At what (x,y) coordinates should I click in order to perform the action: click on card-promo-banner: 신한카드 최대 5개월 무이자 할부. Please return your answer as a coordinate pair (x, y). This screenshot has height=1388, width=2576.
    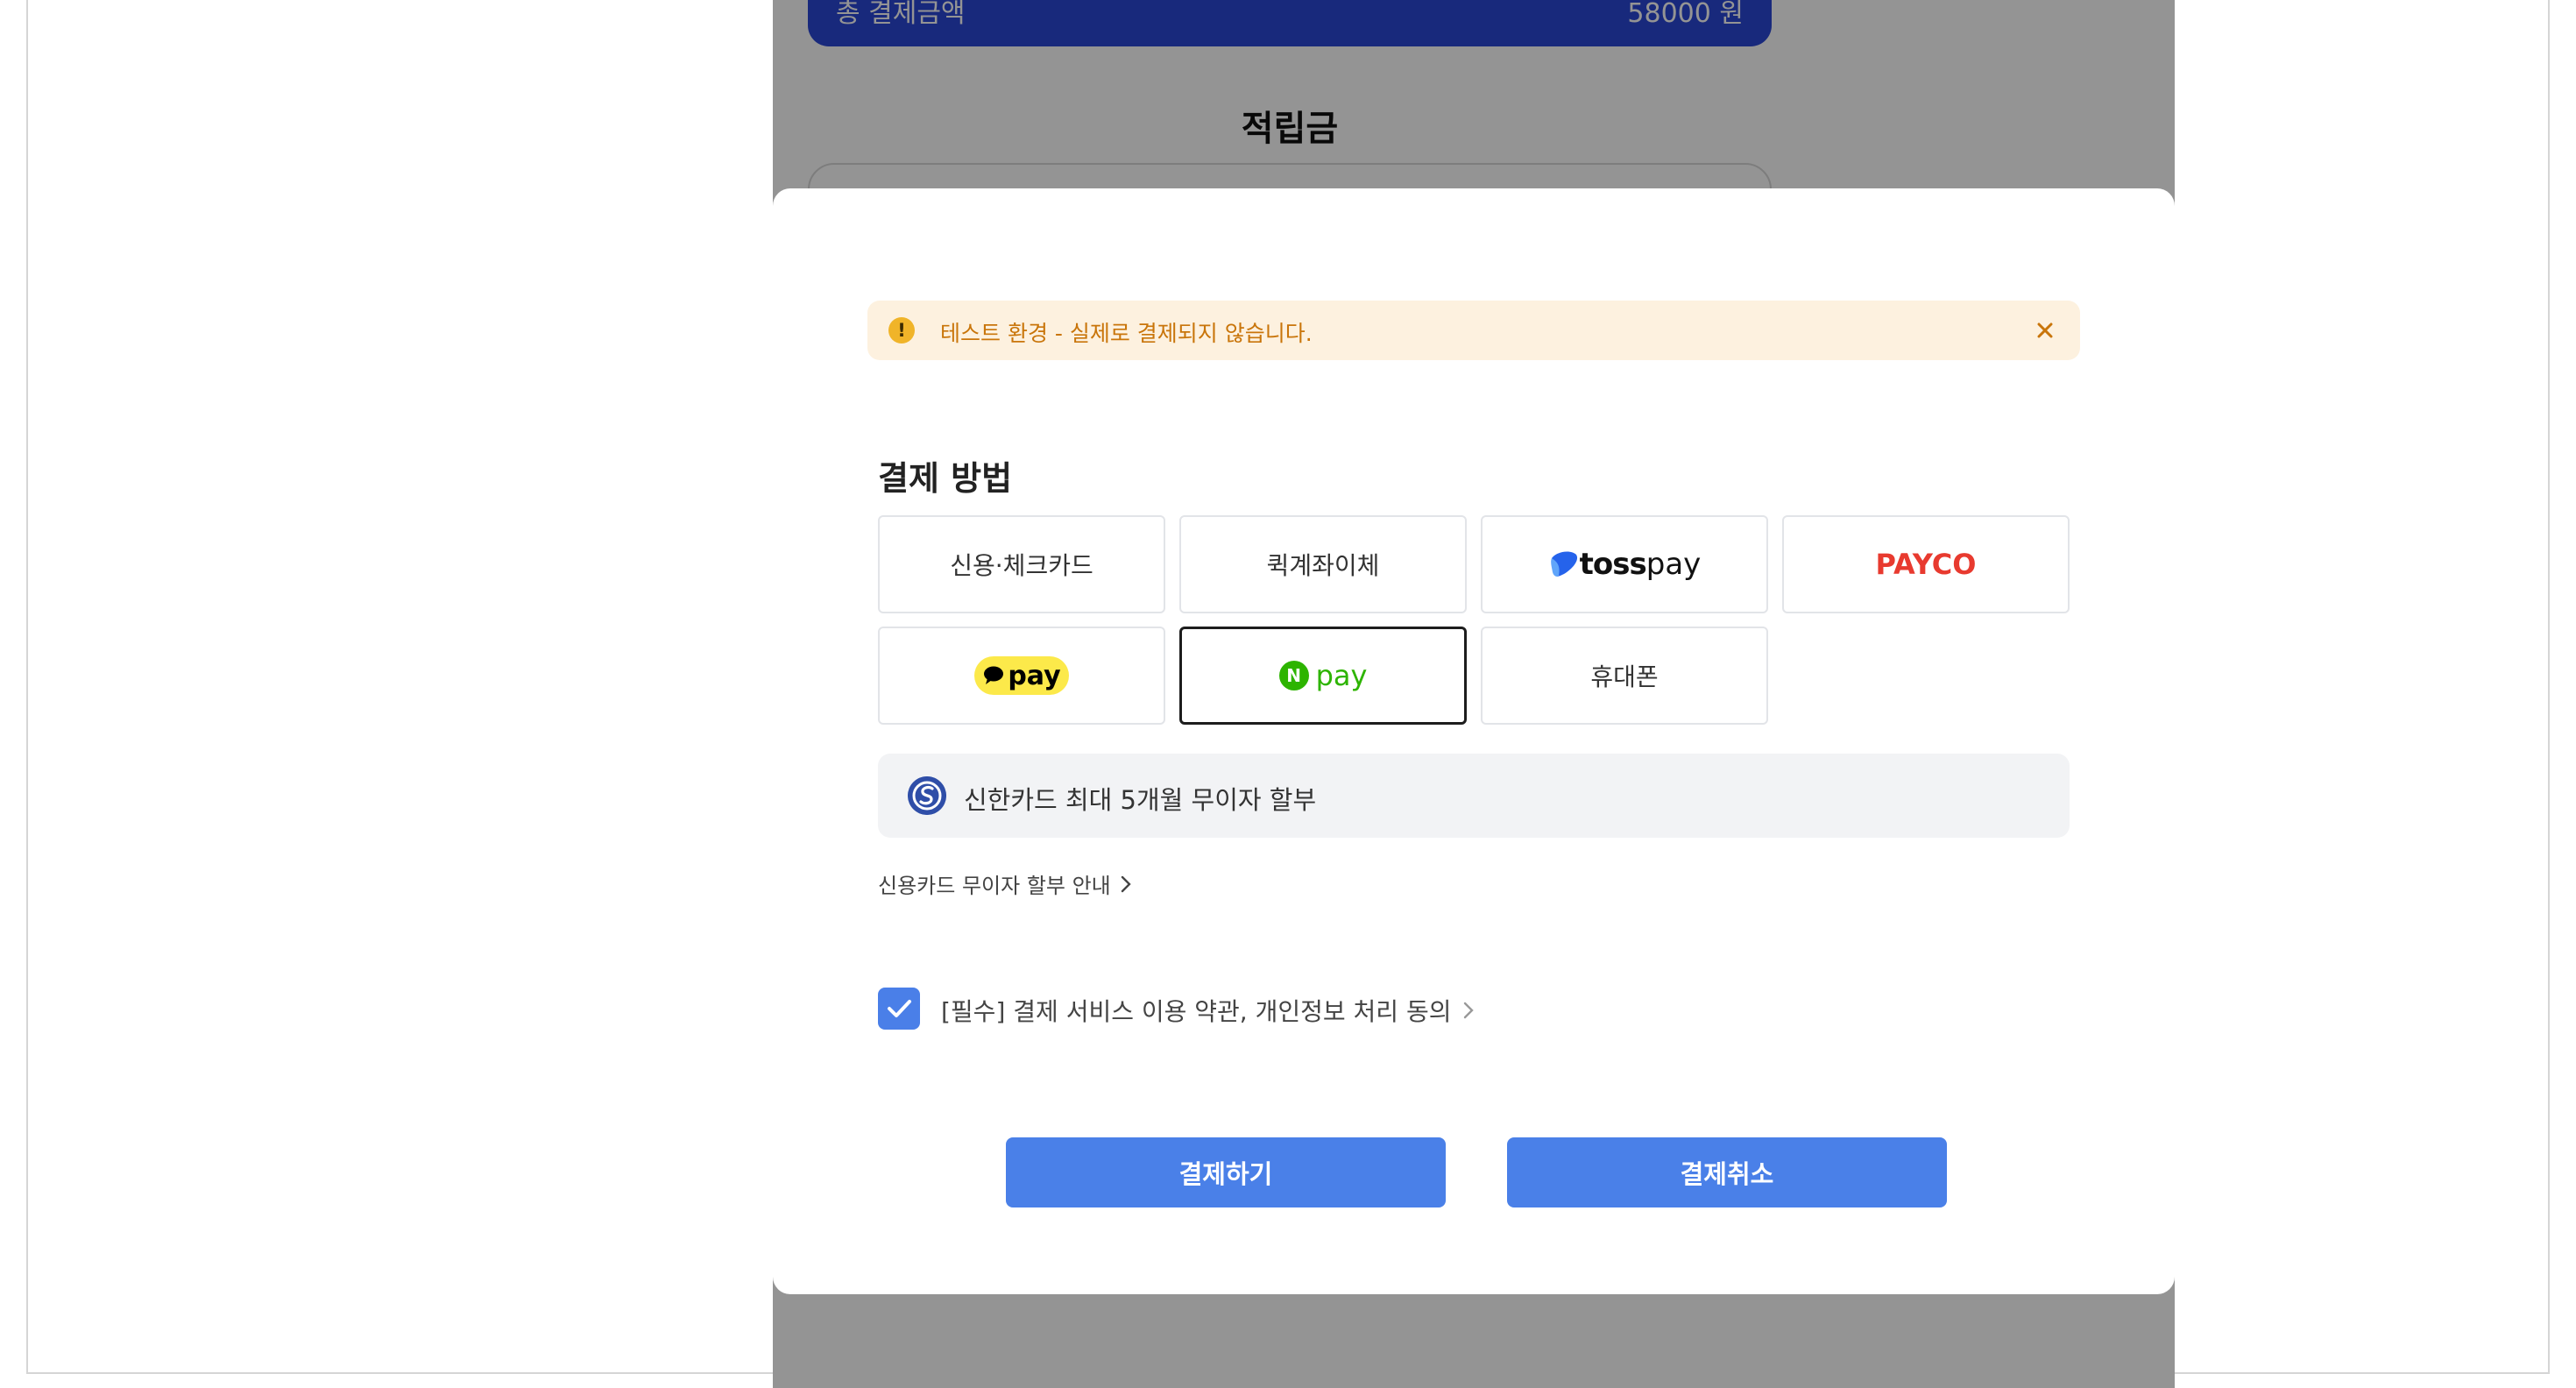
    Looking at the image, I should click on (1474, 796).